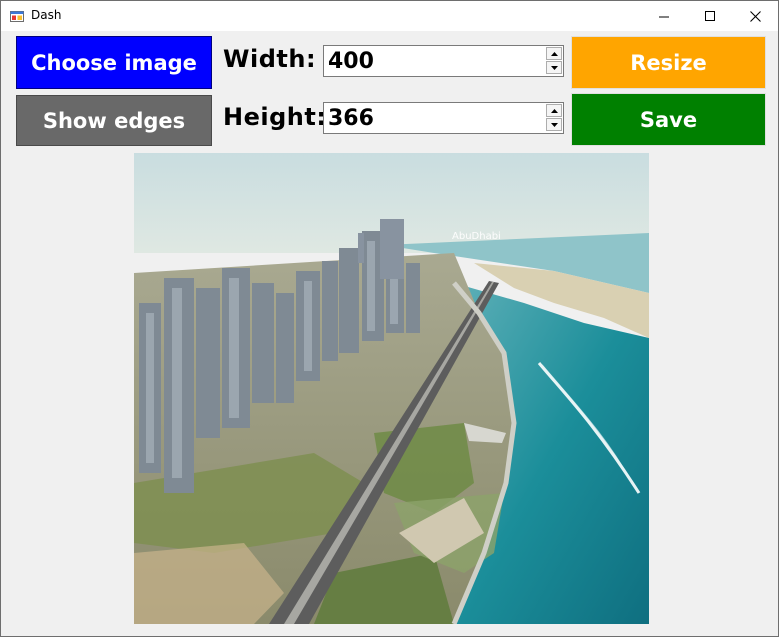  Describe the element at coordinates (668, 119) in the screenshot. I see `save-button: Save` at that location.